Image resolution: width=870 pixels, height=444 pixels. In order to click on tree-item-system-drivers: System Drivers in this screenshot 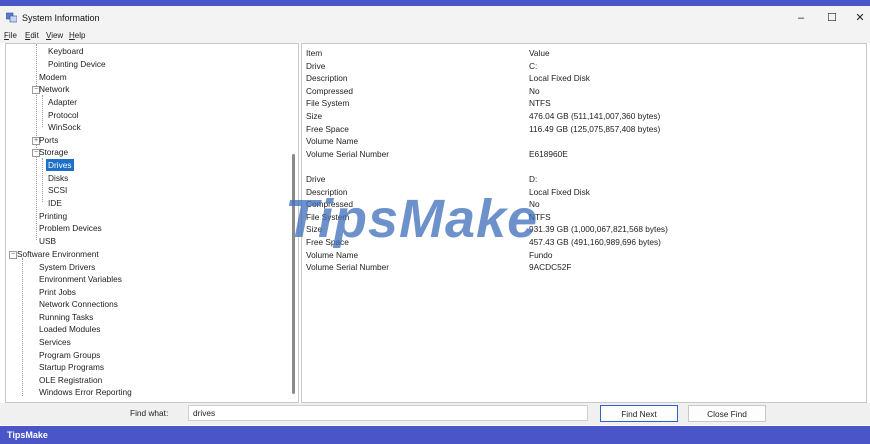, I will do `click(67, 267)`.